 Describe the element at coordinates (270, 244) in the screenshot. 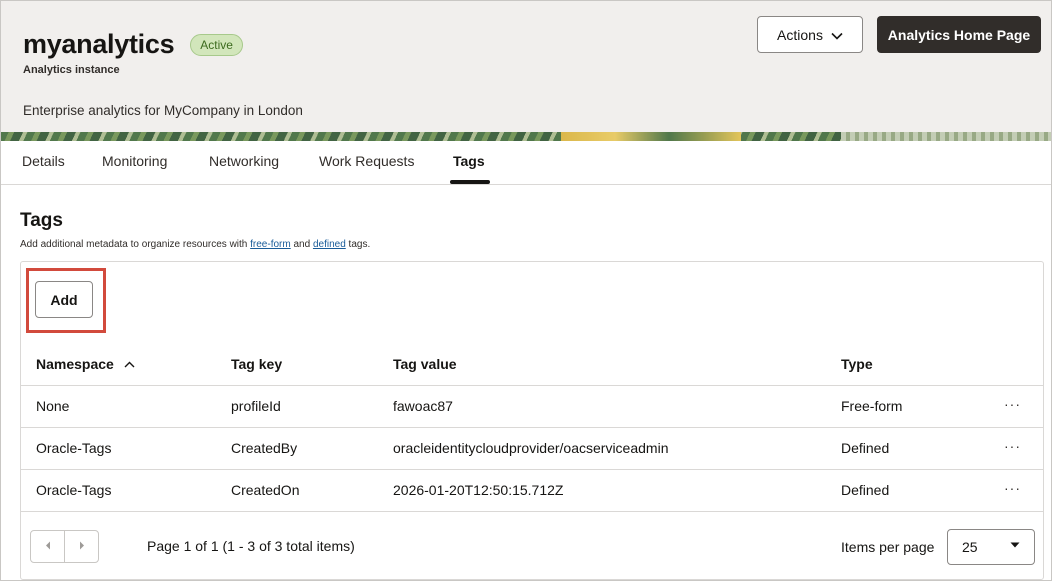

I see `free-form-link: free-form` at that location.